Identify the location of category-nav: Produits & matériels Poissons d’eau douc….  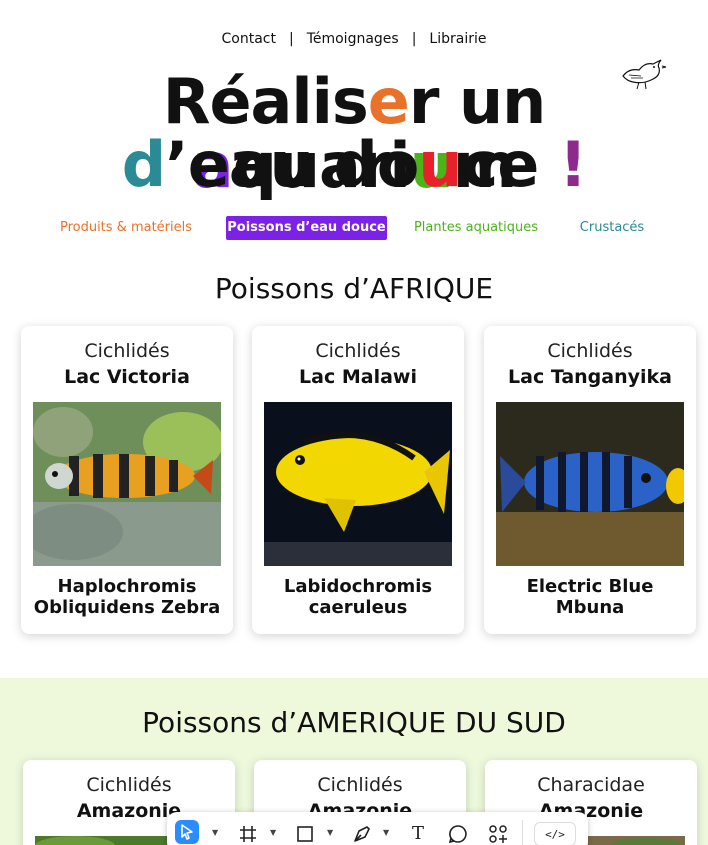
(354, 228).